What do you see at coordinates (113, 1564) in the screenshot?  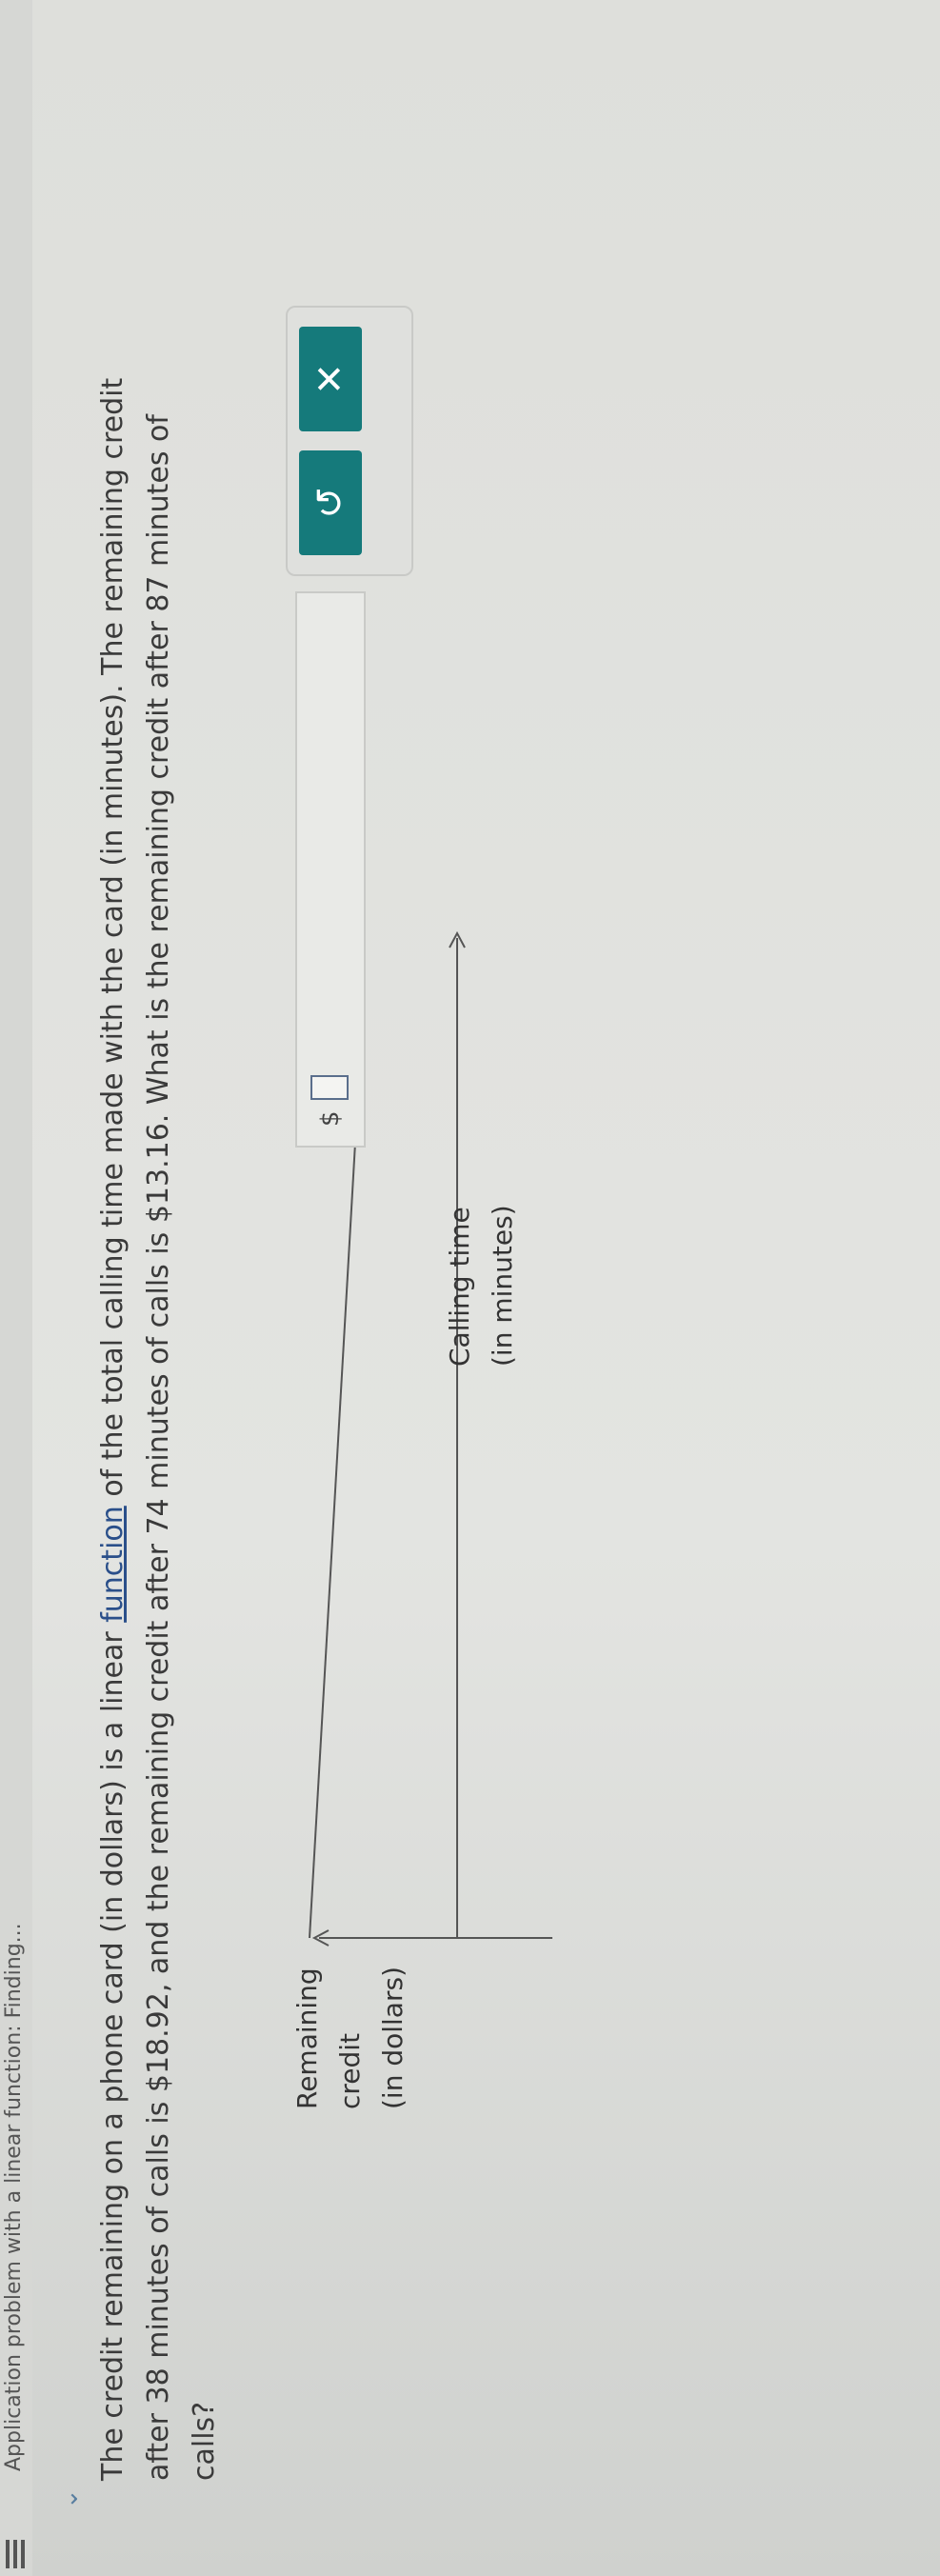 I see `function-link: function` at bounding box center [113, 1564].